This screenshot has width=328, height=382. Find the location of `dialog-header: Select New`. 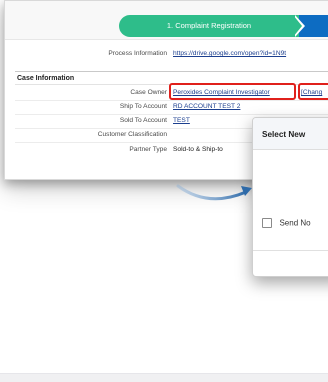

dialog-header: Select New is located at coordinates (290, 134).